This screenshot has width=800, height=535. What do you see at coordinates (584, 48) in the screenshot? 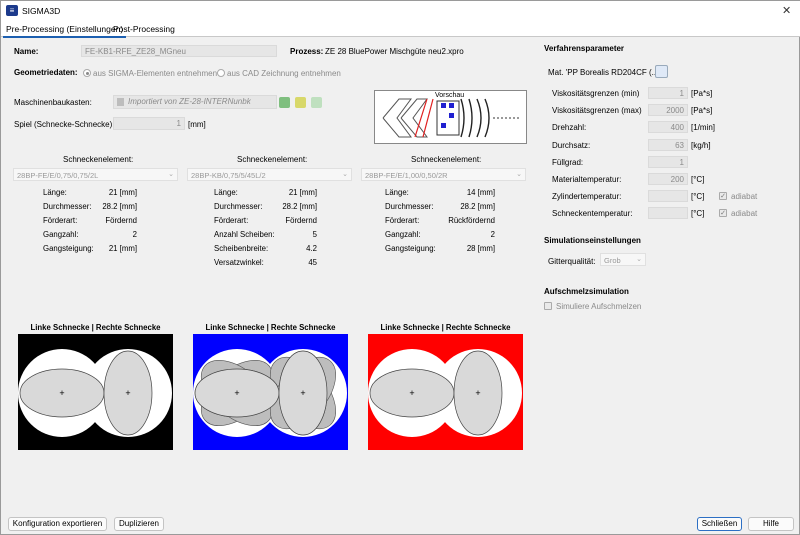
I see `verfahrensparameter-header: Verfahrensparameter` at bounding box center [584, 48].